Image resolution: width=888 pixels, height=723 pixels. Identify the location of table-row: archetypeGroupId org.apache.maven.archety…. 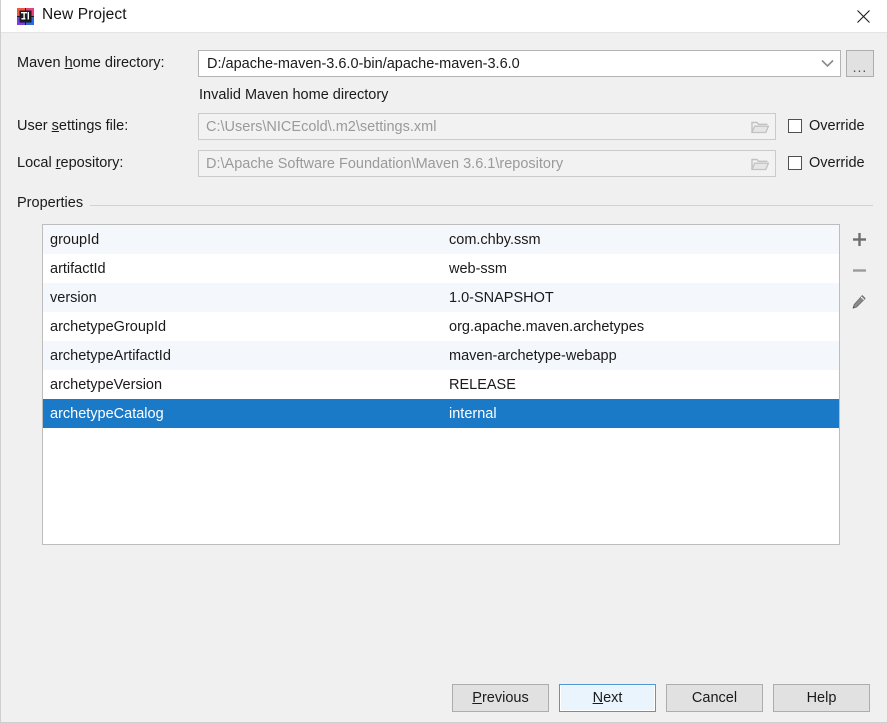
(441, 326).